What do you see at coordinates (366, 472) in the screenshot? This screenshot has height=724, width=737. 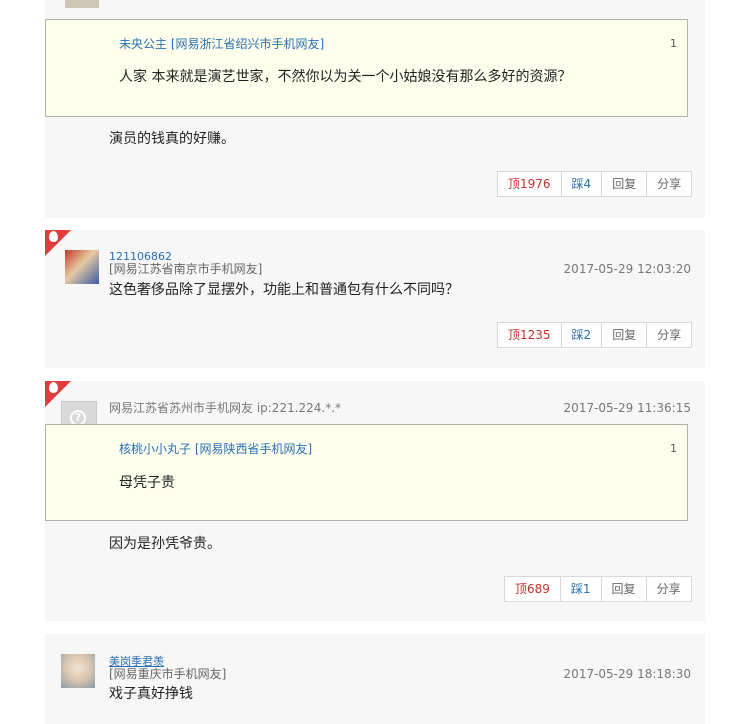 I see `quoted-comment: 核桃小小丸子 [网易陕西省手机网友] 1 母凭子贵` at bounding box center [366, 472].